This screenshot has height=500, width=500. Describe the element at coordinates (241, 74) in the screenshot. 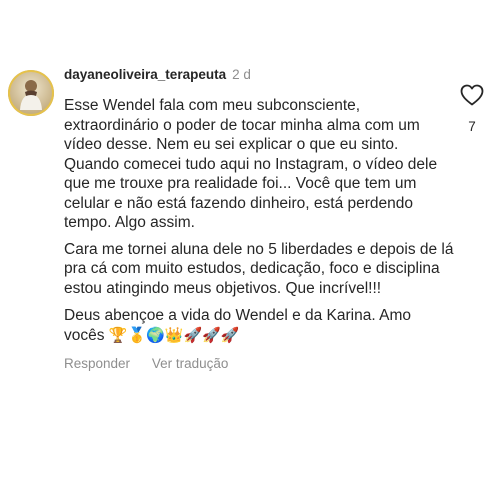

I see `timestamp: 2 d` at that location.